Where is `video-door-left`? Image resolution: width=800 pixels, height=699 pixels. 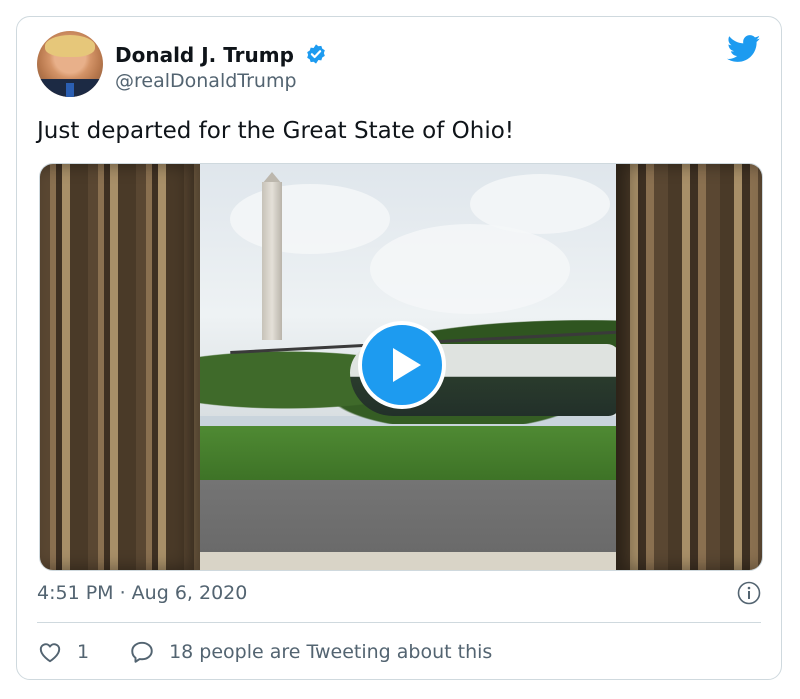 video-door-left is located at coordinates (120, 367).